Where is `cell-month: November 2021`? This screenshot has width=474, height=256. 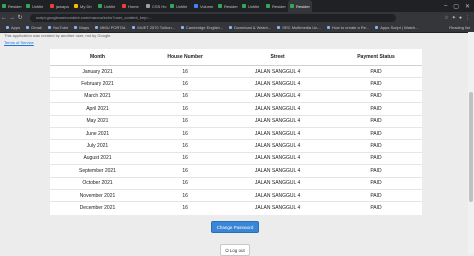
cell-month: November 2021 is located at coordinates (97, 195).